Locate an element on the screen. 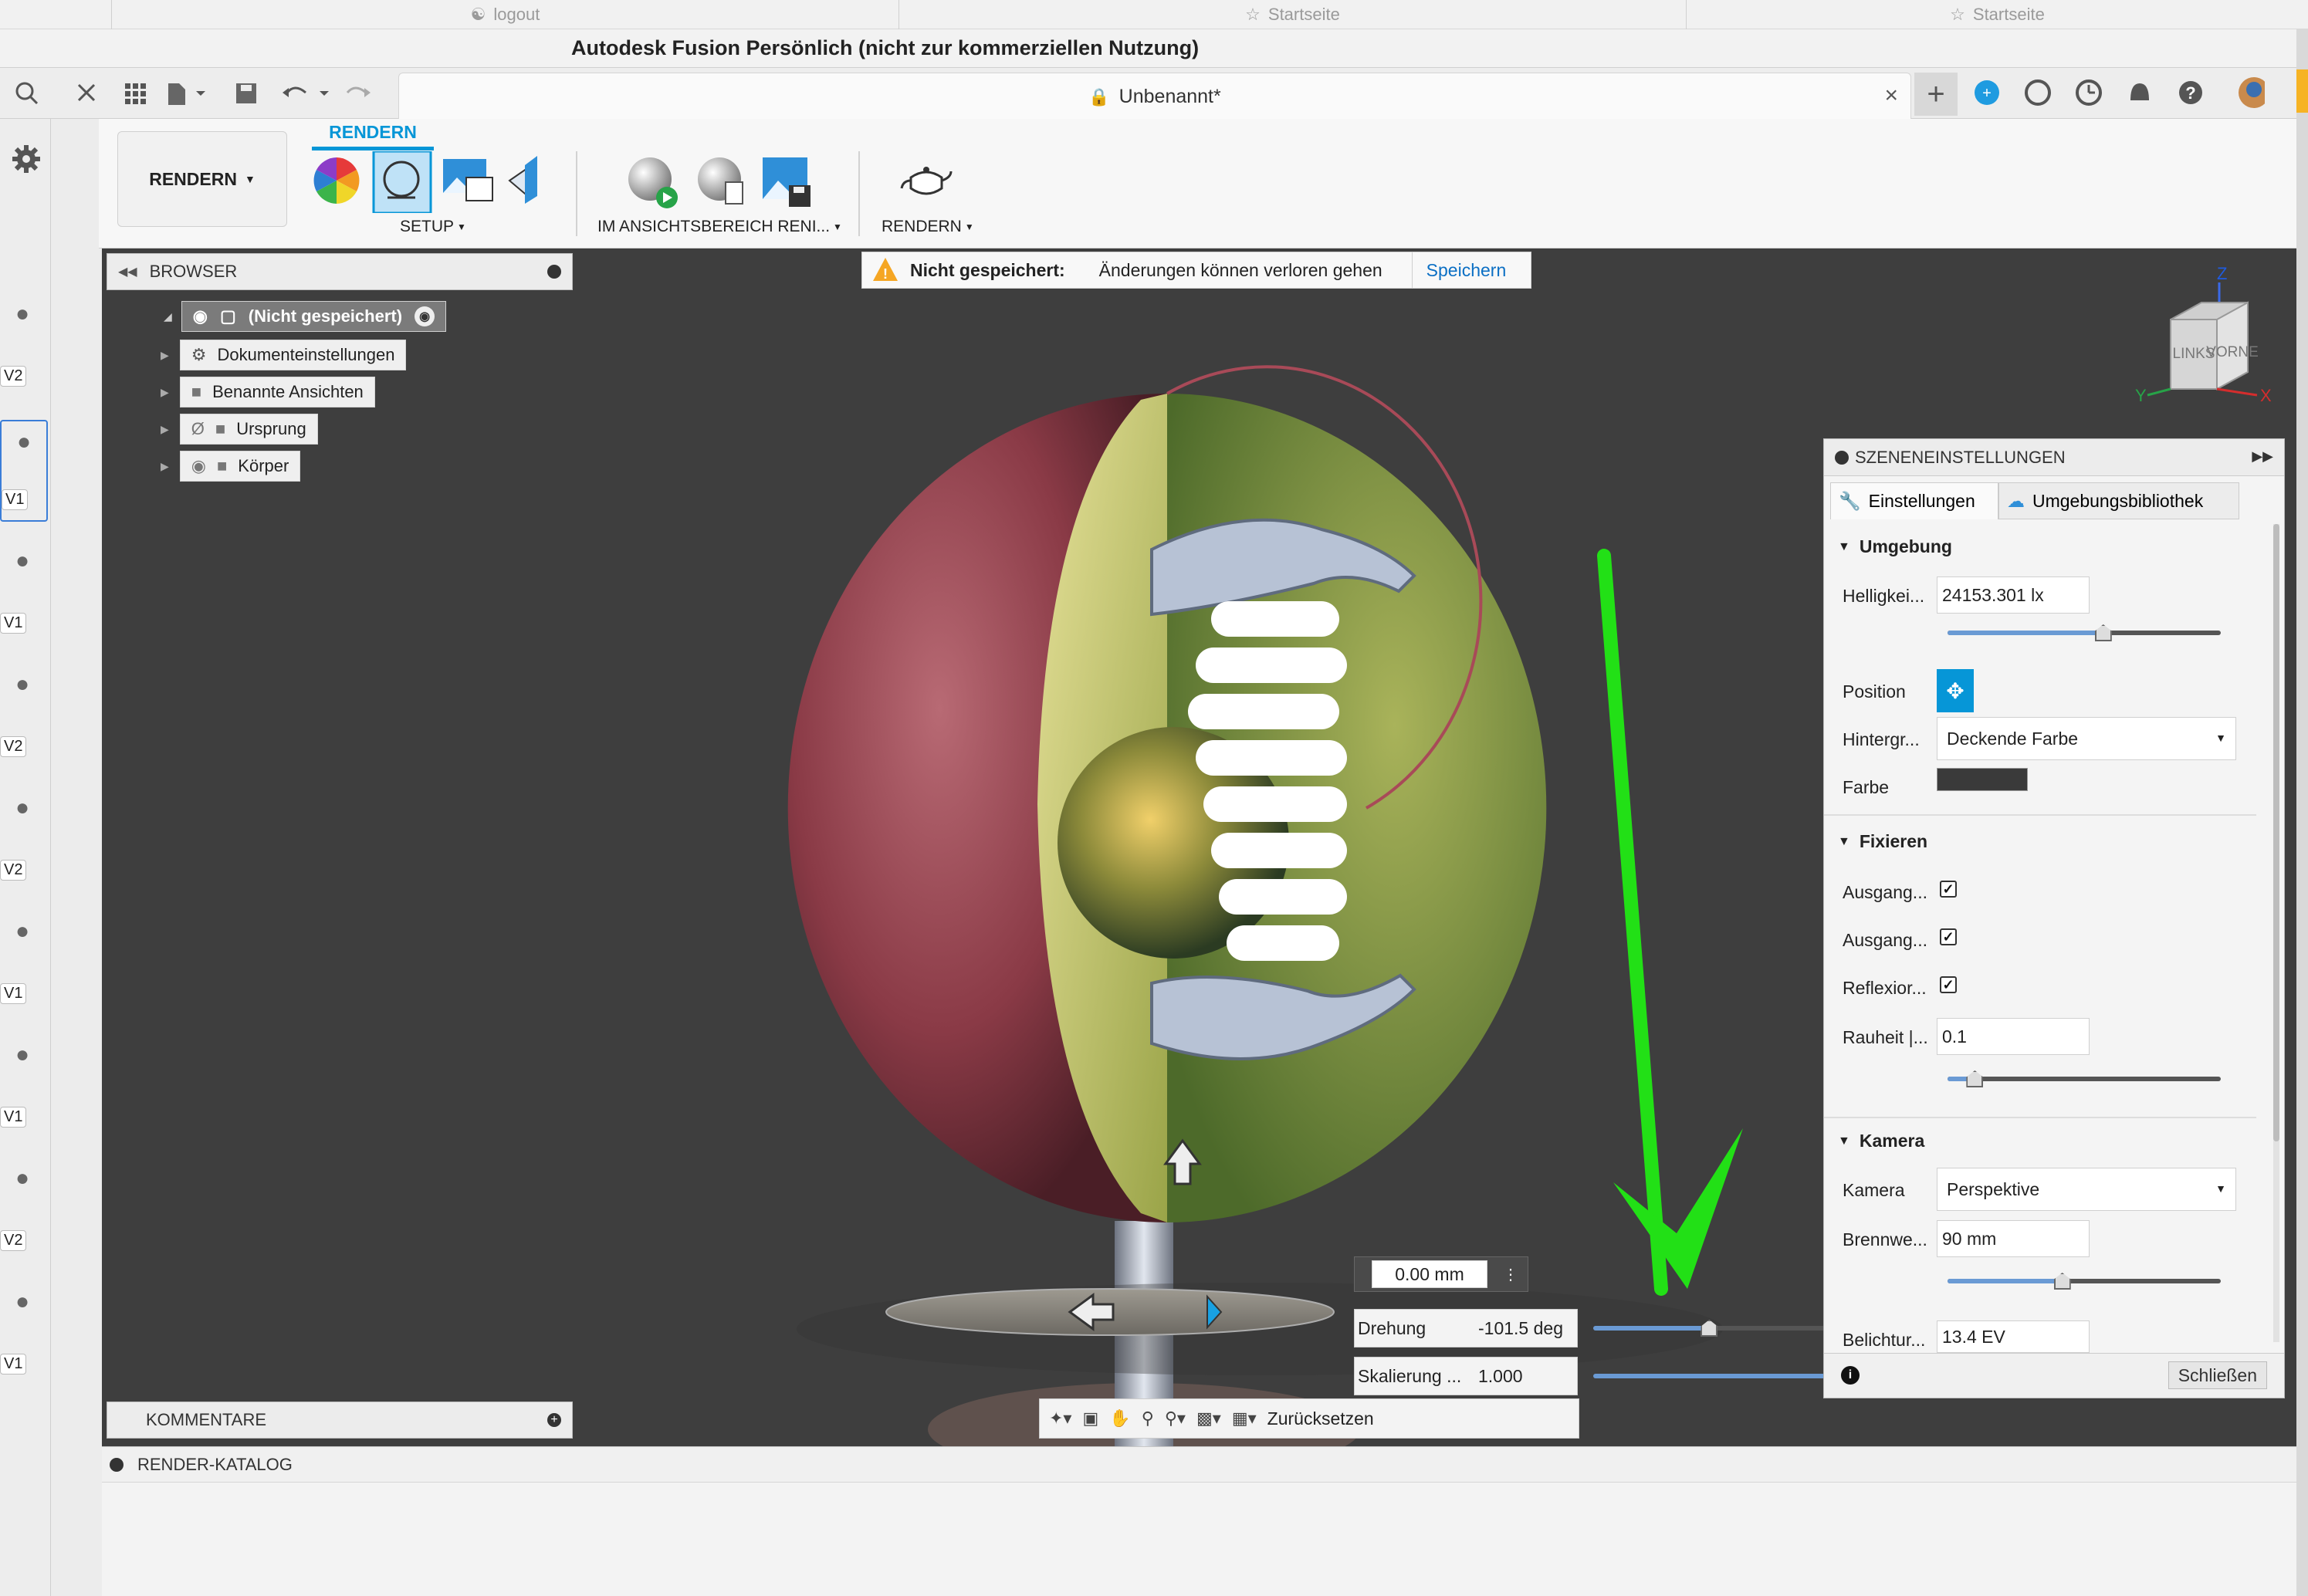 The width and height of the screenshot is (2308, 1596). expand-icon: ◢ is located at coordinates (168, 317).